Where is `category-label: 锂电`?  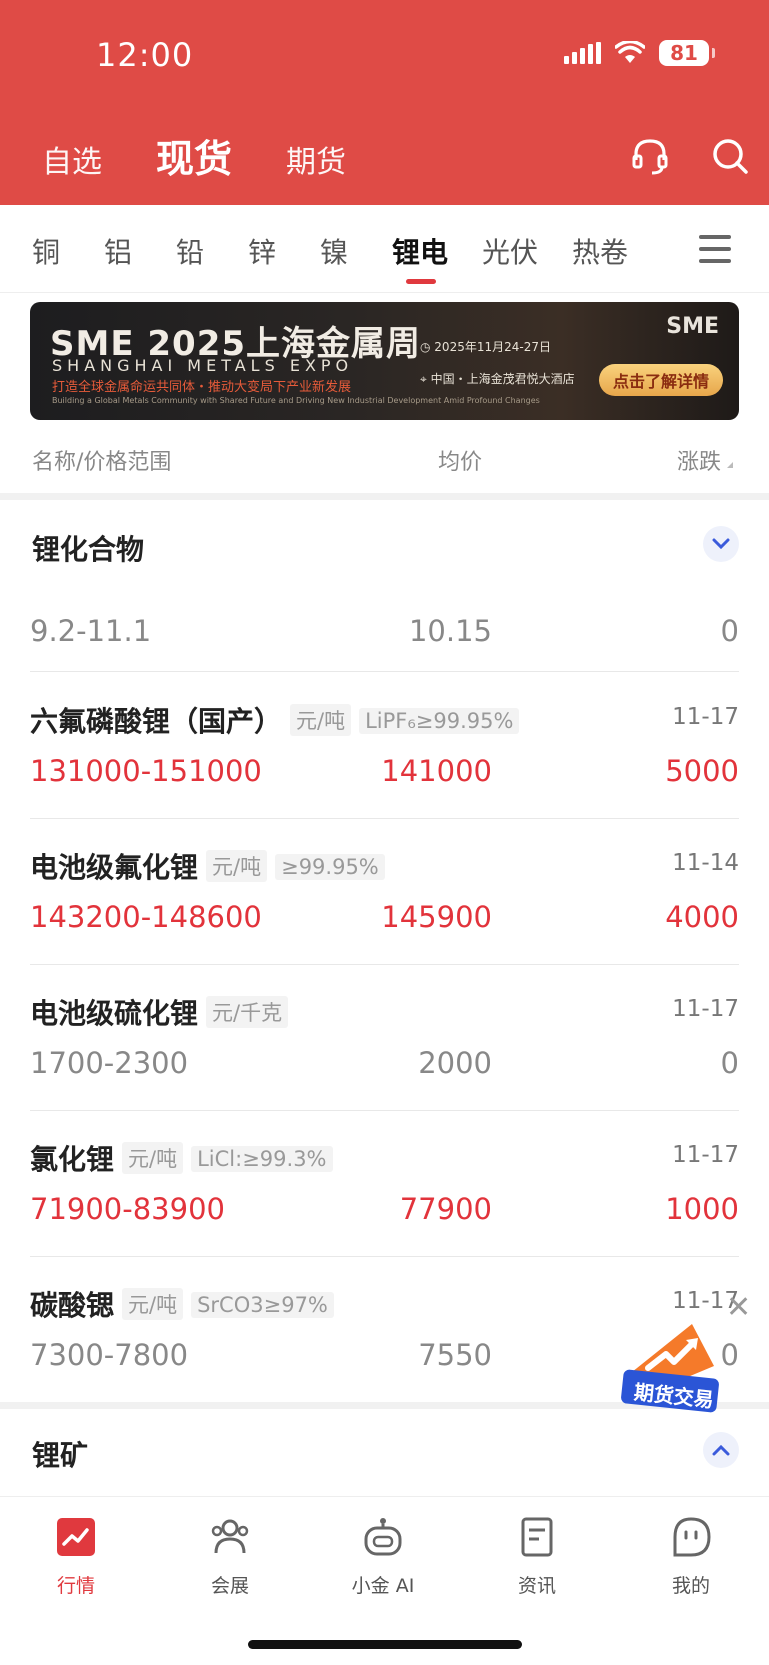
category-label: 锂电 is located at coordinates (420, 252).